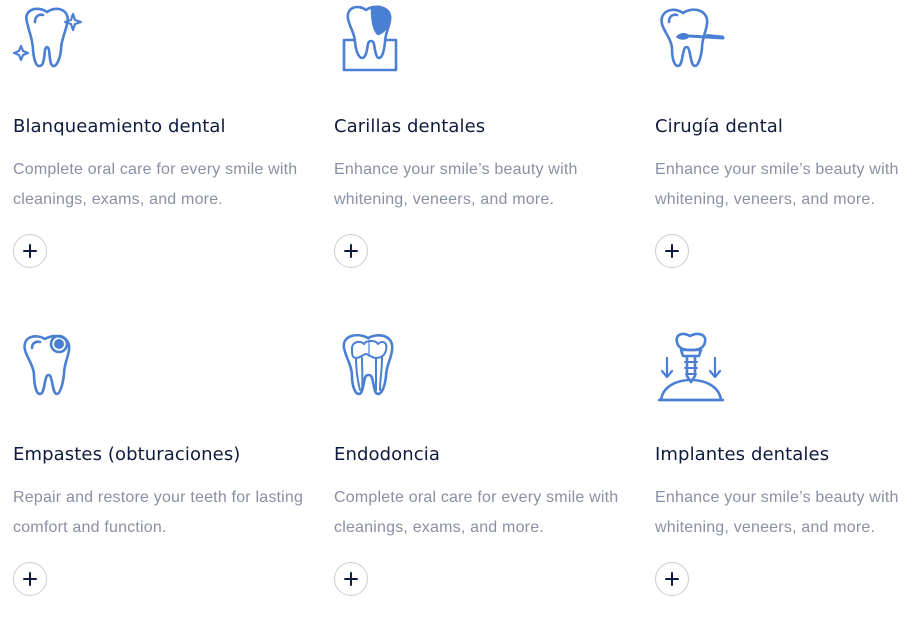  Describe the element at coordinates (691, 38) in the screenshot. I see `tooth-scalpel-icon` at that location.